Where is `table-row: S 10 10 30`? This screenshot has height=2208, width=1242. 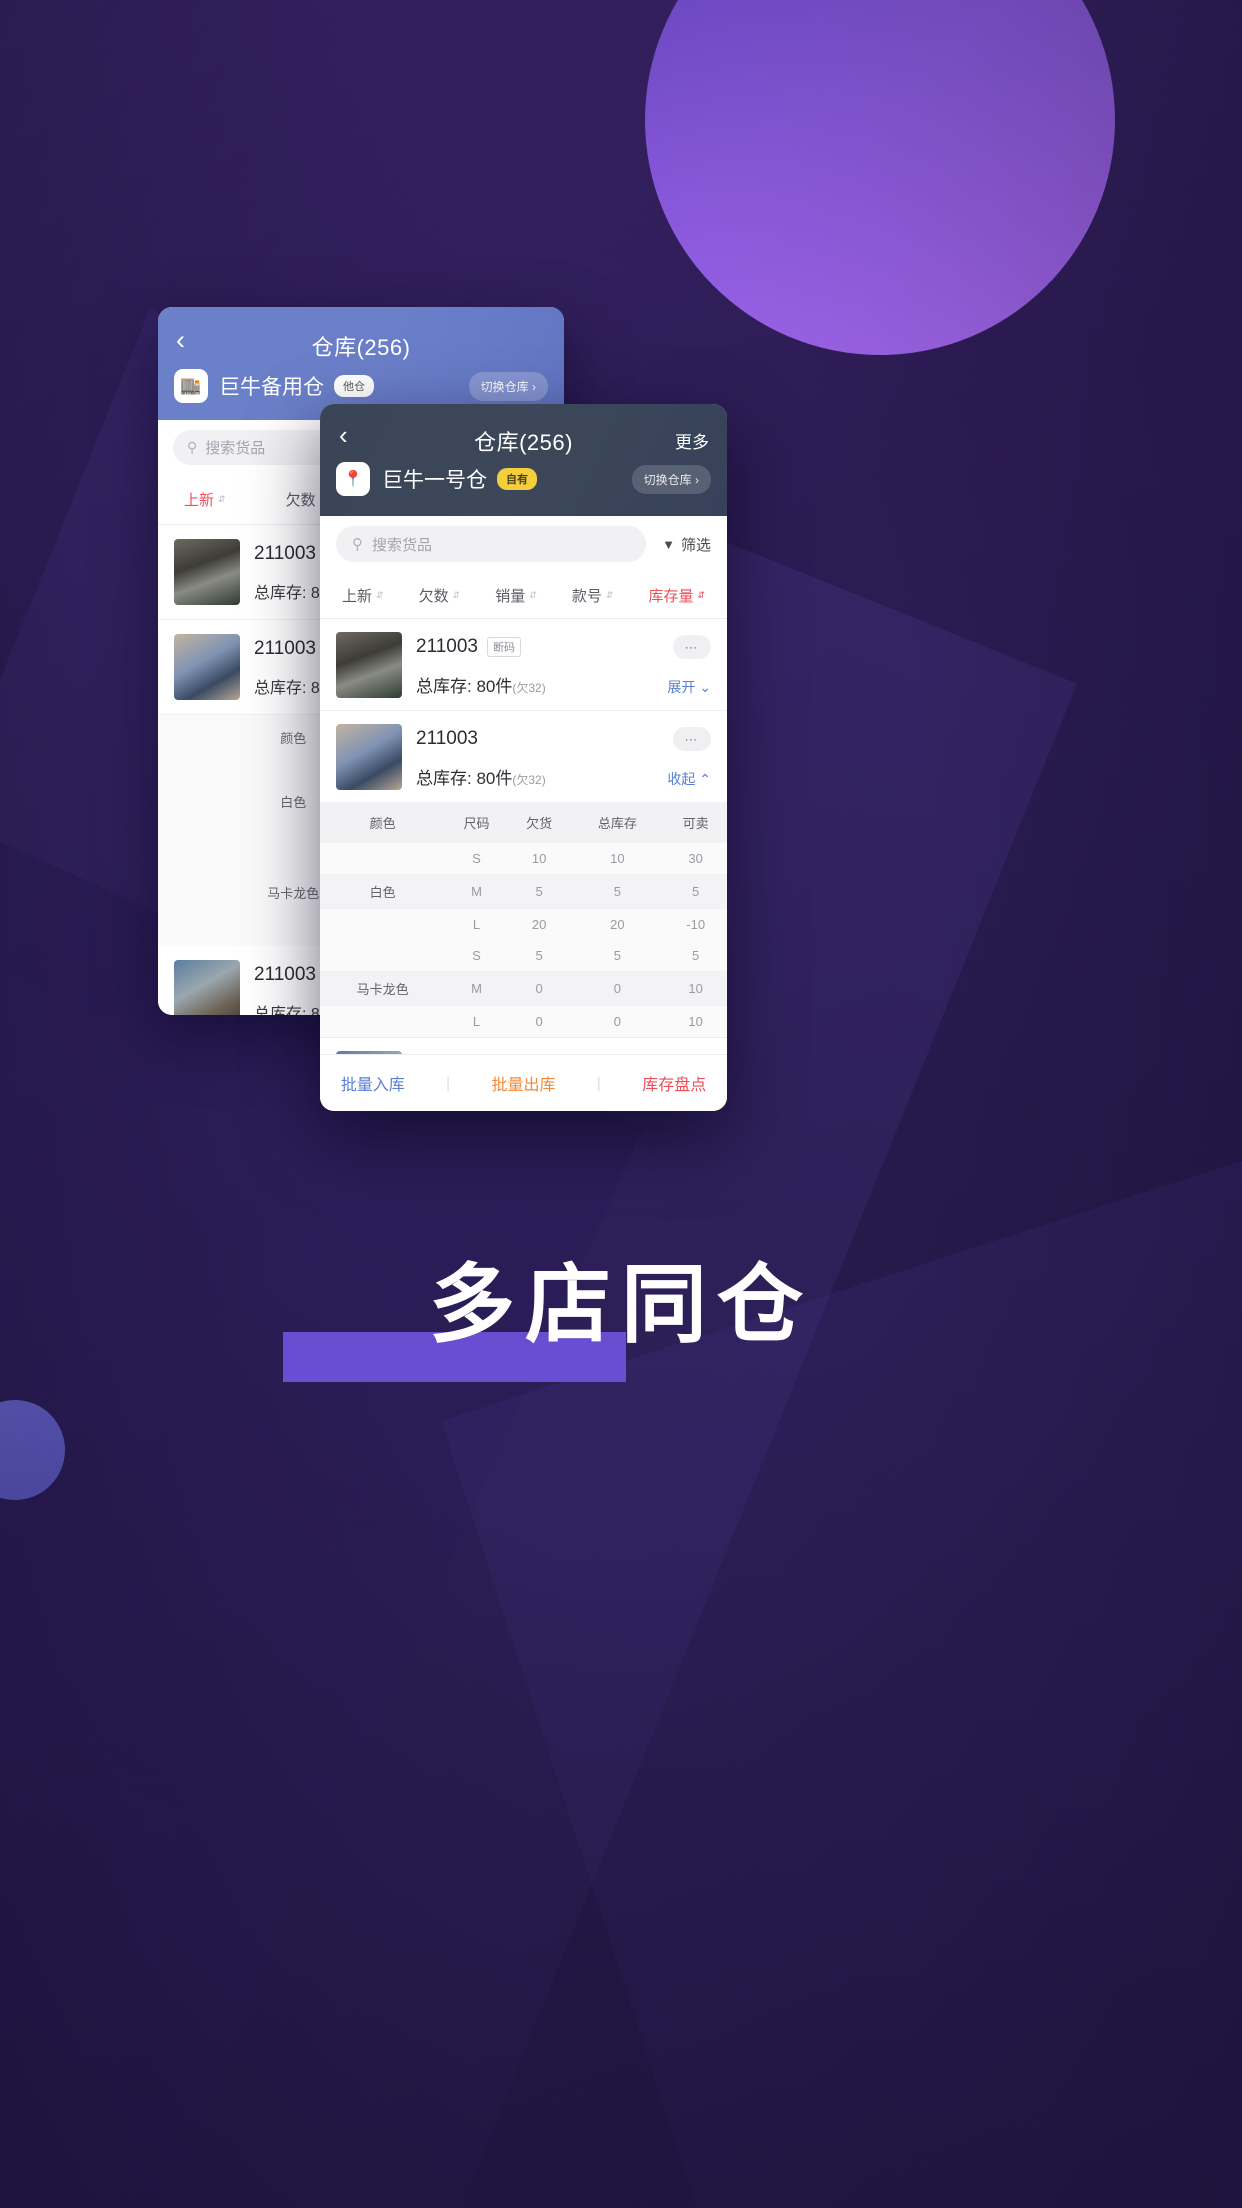 table-row: S 10 10 30 is located at coordinates (523, 858).